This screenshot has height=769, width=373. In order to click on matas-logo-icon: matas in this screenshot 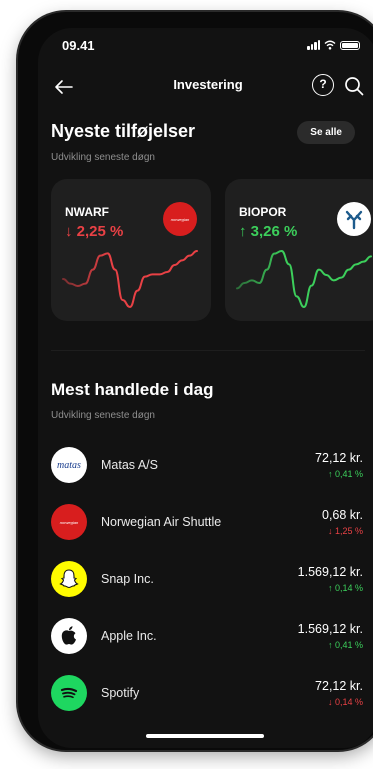, I will do `click(69, 465)`.